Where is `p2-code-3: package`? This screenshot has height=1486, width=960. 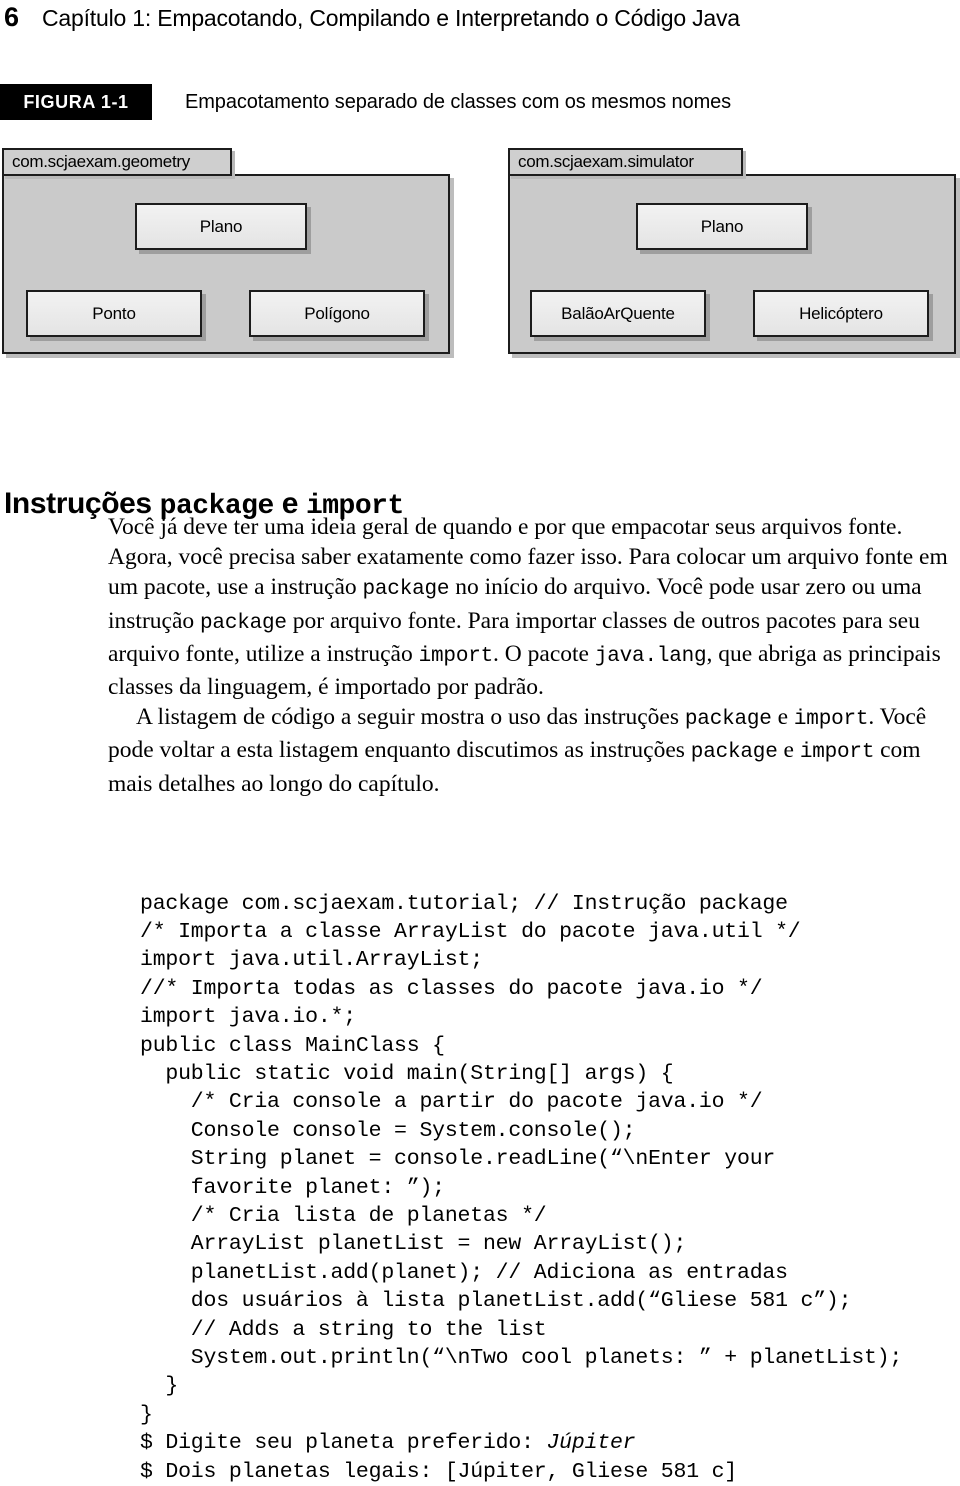 p2-code-3: package is located at coordinates (734, 752).